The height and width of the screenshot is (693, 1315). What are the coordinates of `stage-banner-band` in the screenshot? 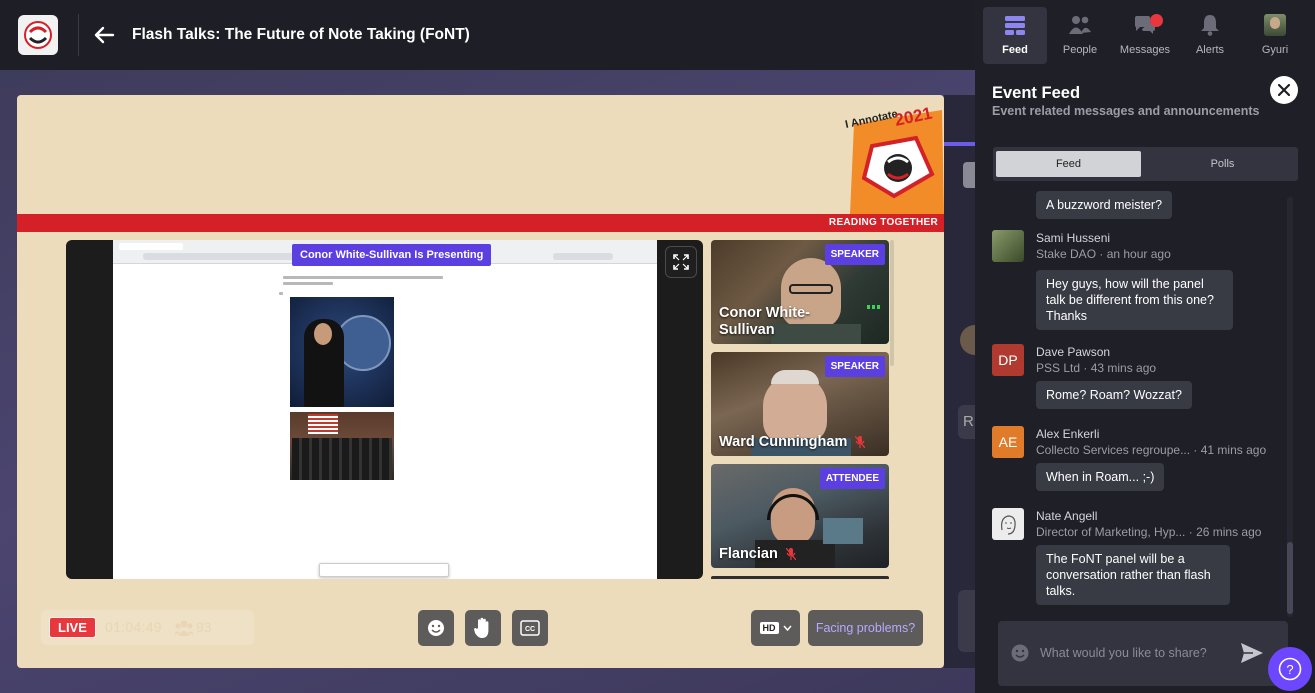 It's located at (480, 223).